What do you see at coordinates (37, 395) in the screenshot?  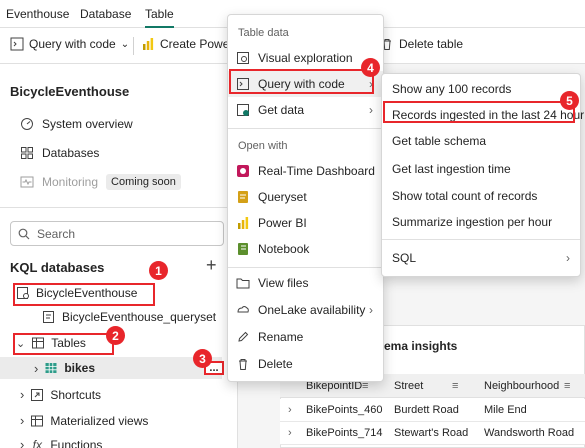 I see `shortcut-icon` at bounding box center [37, 395].